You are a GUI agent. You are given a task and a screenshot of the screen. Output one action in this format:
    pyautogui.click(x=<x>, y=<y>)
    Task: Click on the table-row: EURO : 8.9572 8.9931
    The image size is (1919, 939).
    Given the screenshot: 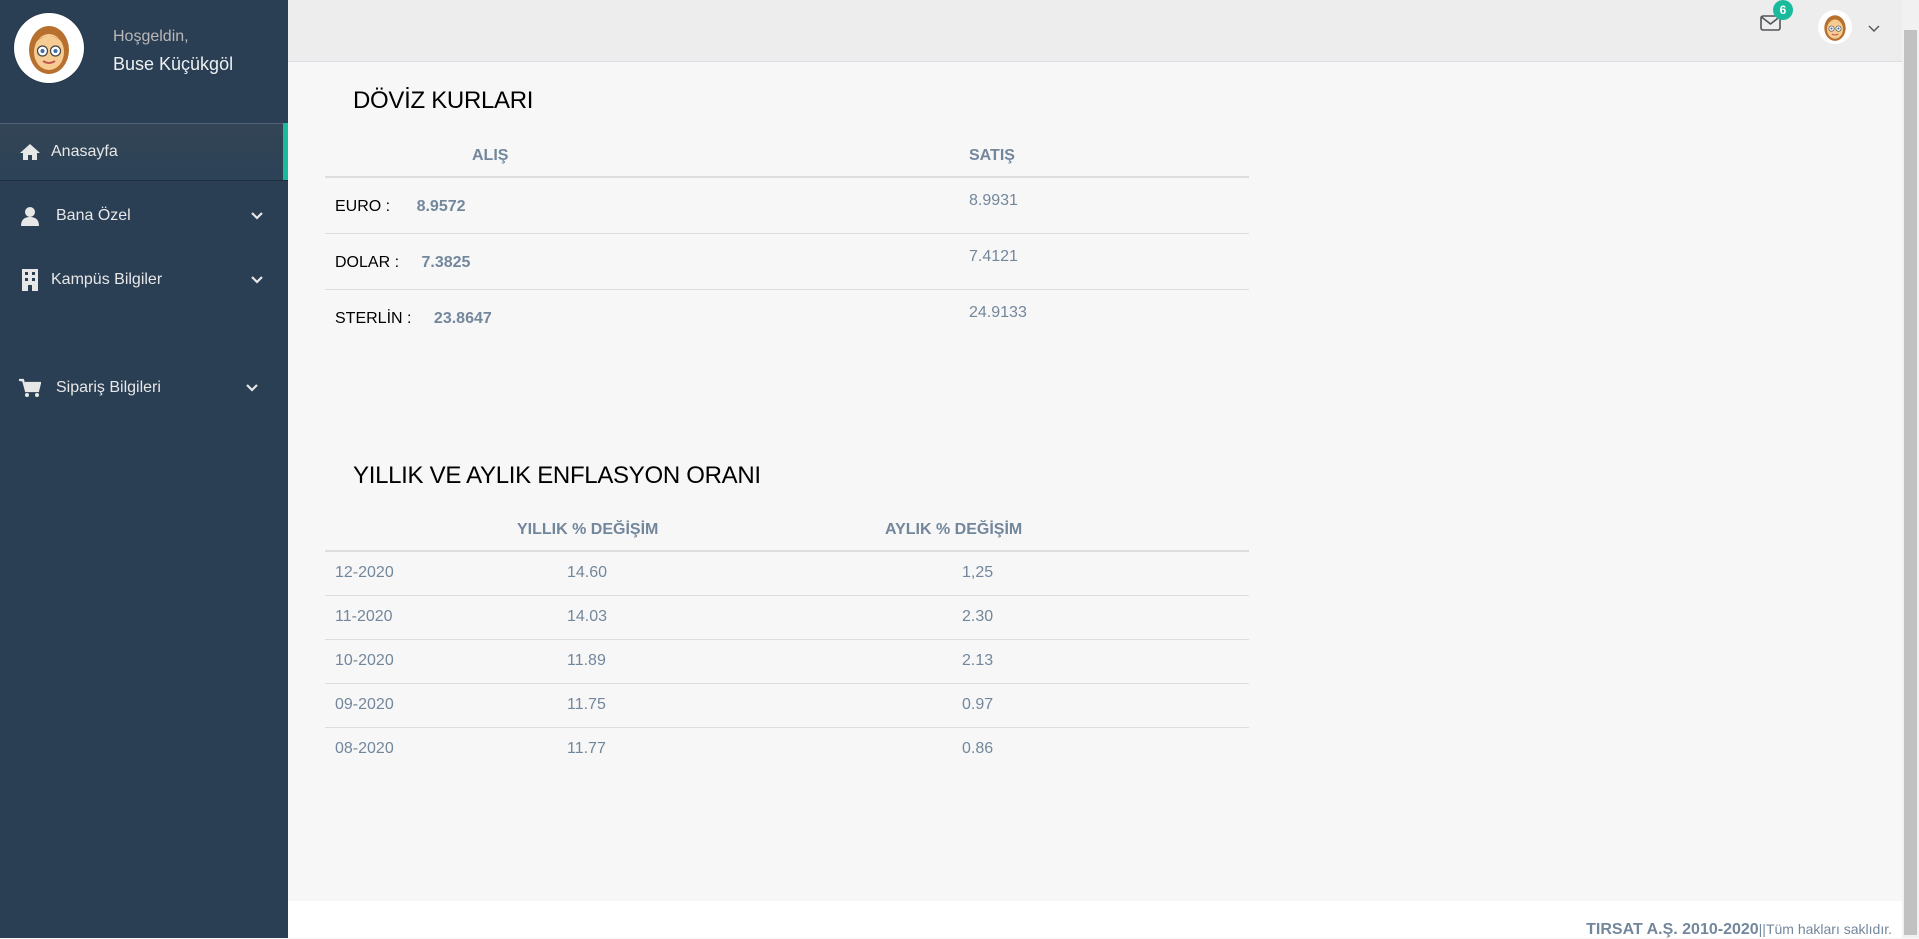 What is the action you would take?
    pyautogui.click(x=787, y=205)
    